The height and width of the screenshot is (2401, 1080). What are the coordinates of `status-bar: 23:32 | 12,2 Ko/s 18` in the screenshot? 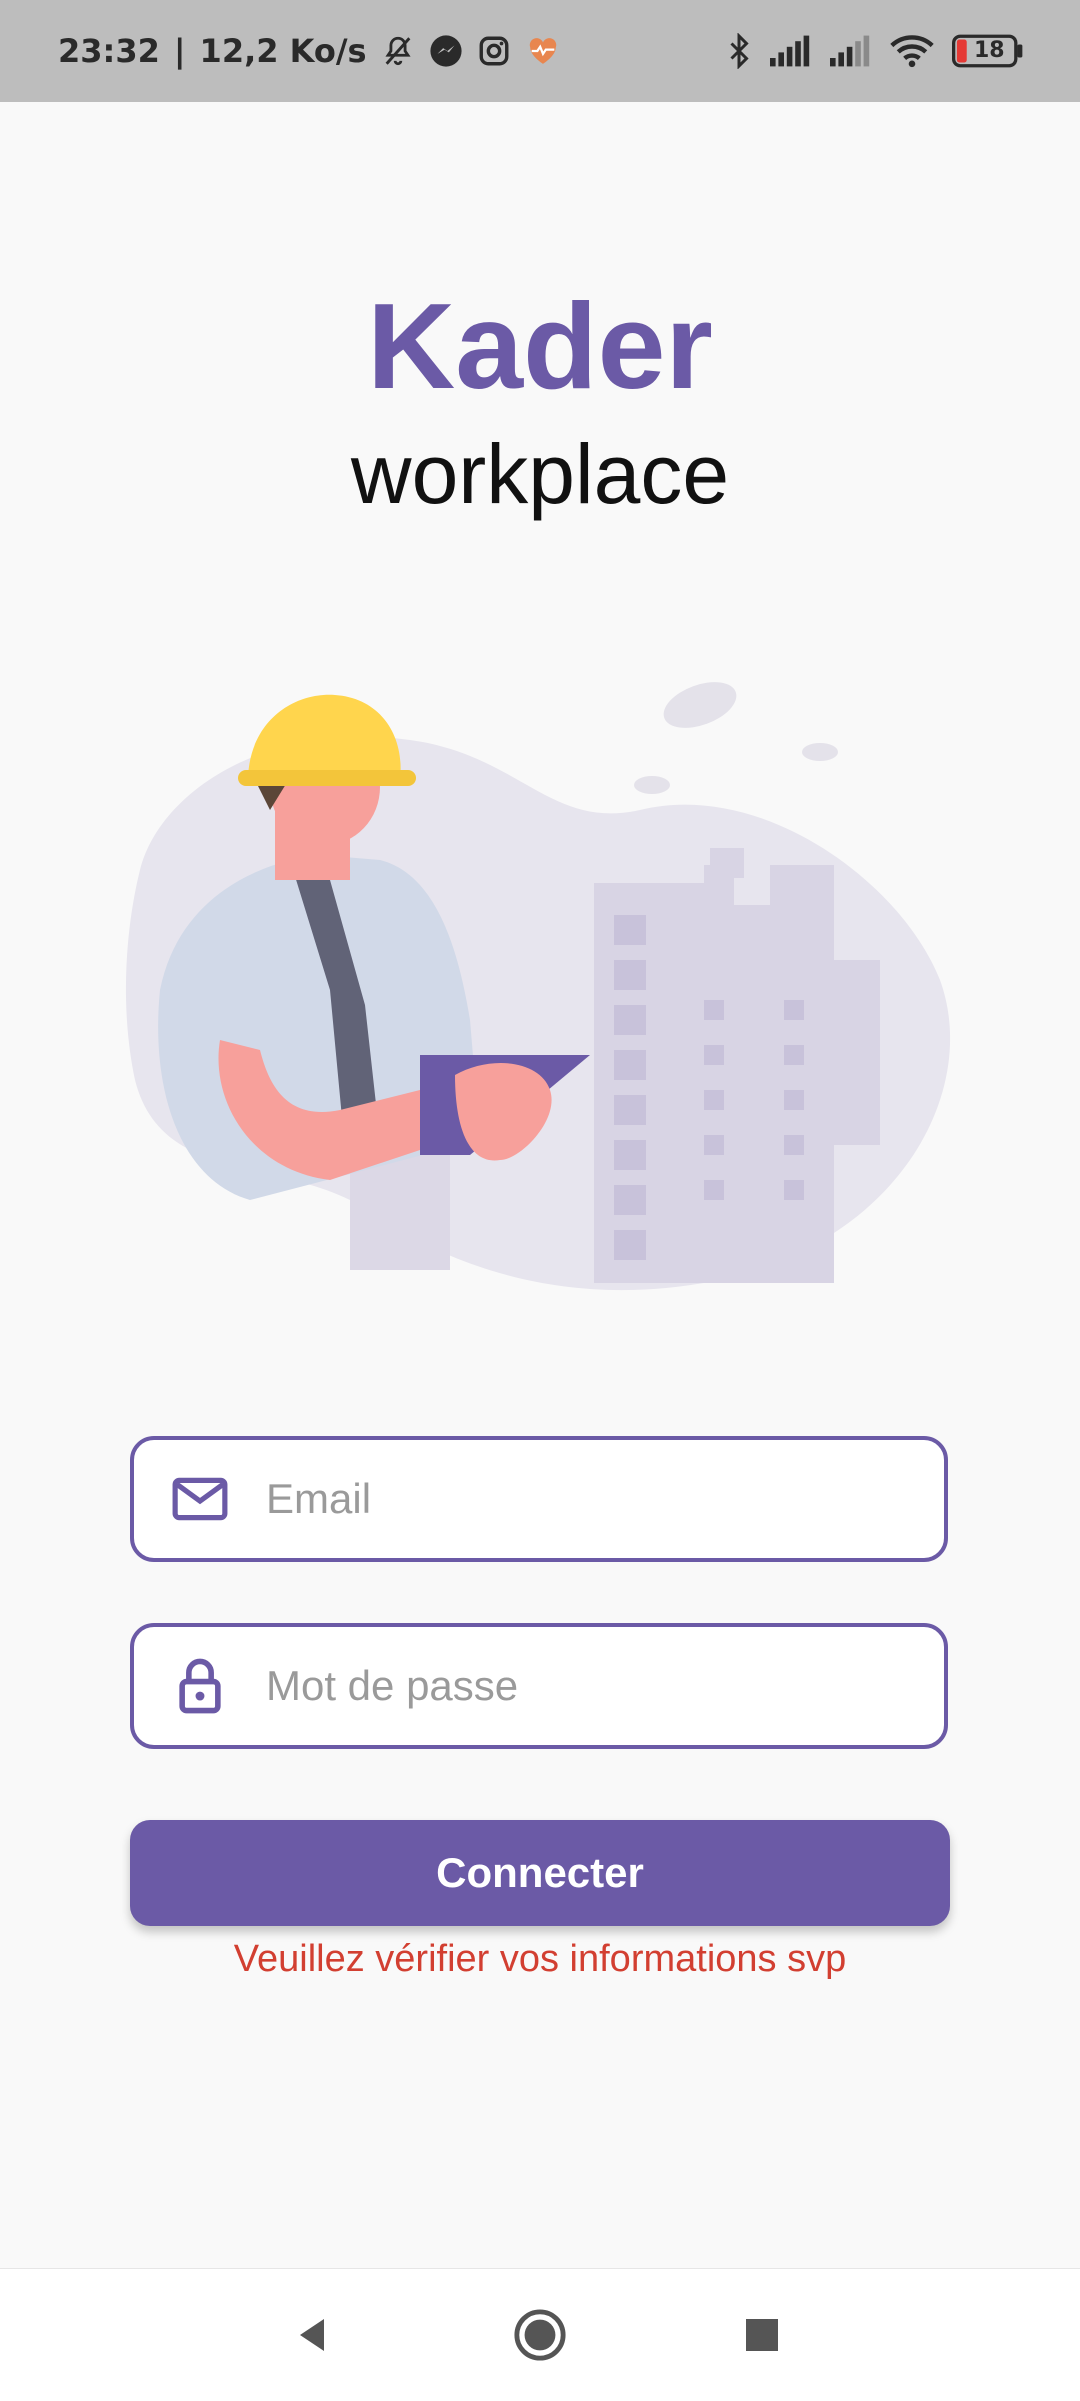 It's located at (540, 51).